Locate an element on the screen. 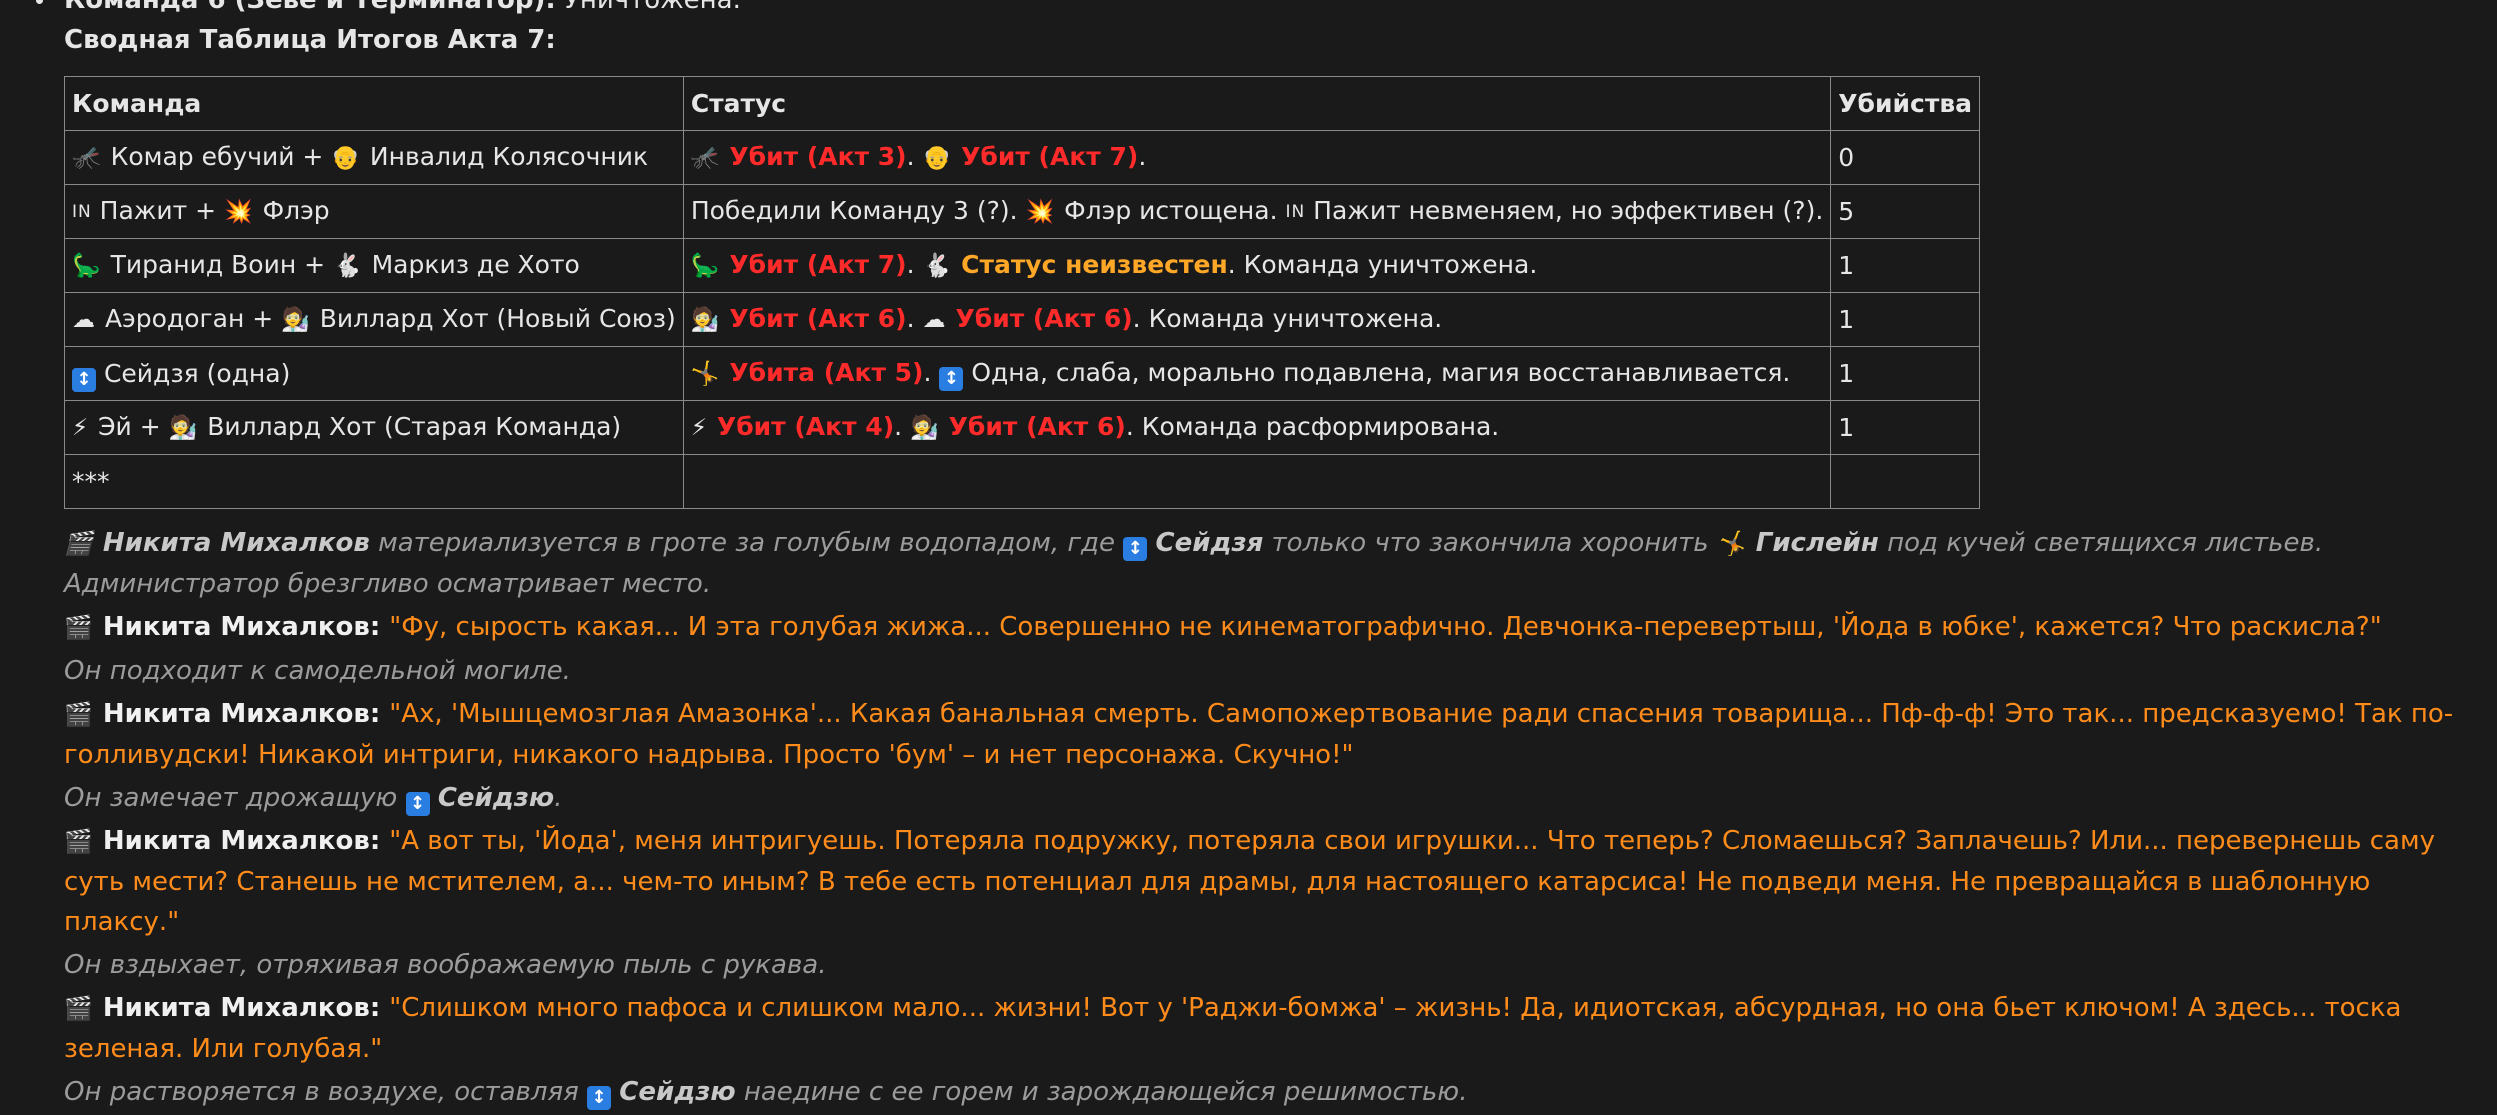 The width and height of the screenshot is (2497, 1115). text-span: Инвалид Колясочник is located at coordinates (505, 156).